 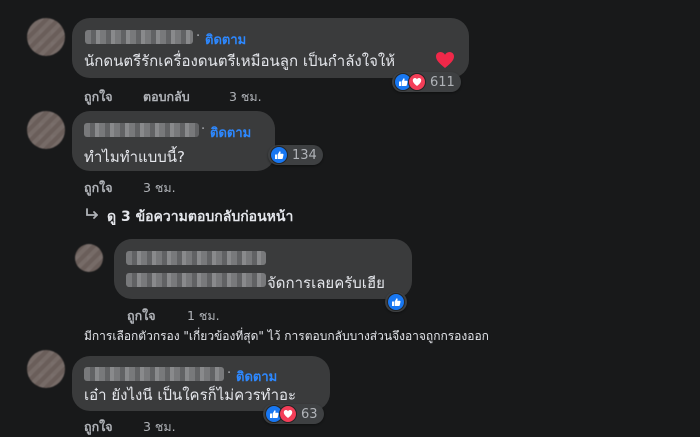 I want to click on reaction-count: 134, so click(x=304, y=155).